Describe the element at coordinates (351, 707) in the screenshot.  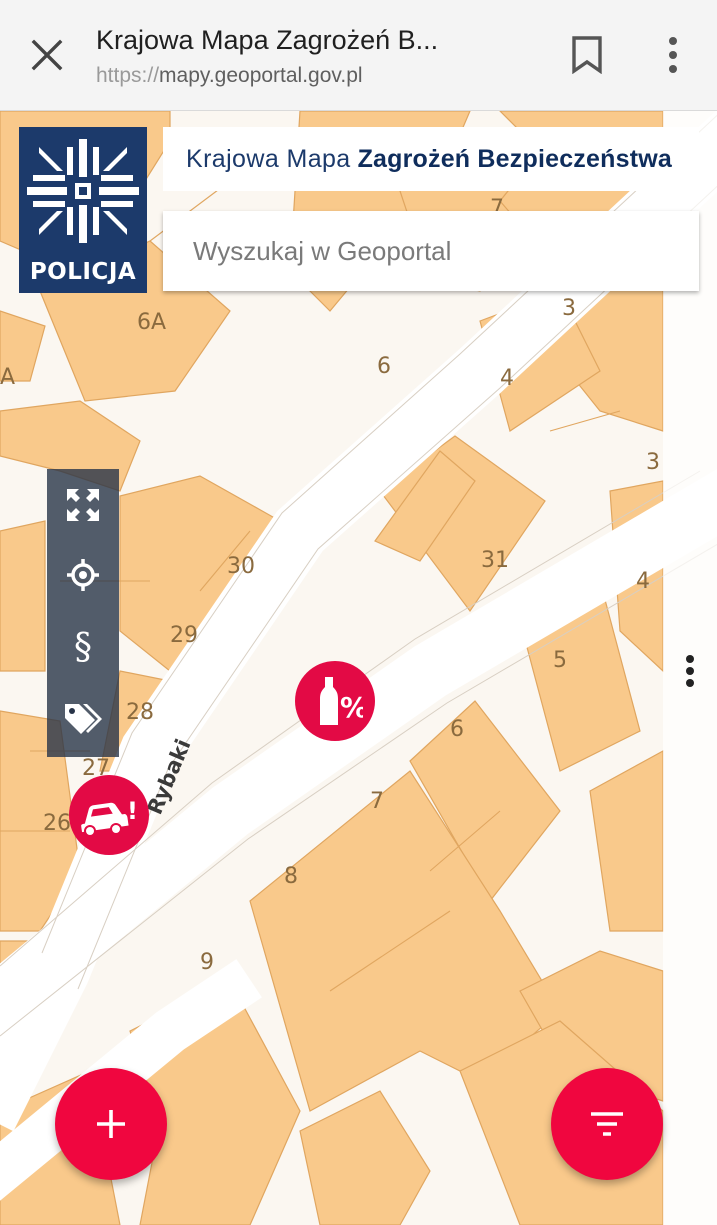
I see `percent-label: %` at that location.